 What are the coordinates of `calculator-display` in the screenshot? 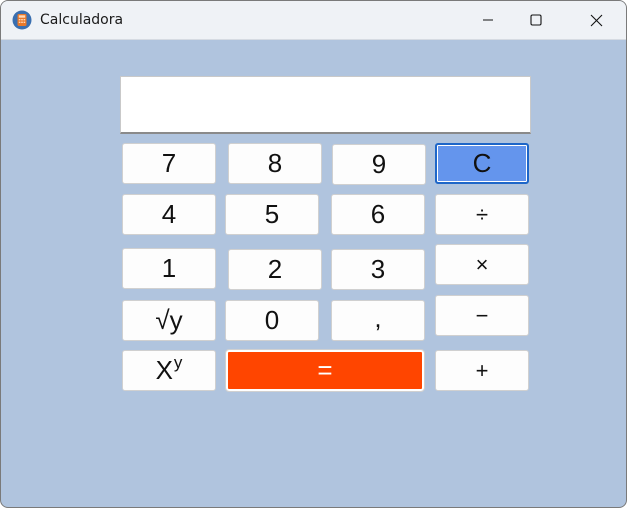 It's located at (325, 105).